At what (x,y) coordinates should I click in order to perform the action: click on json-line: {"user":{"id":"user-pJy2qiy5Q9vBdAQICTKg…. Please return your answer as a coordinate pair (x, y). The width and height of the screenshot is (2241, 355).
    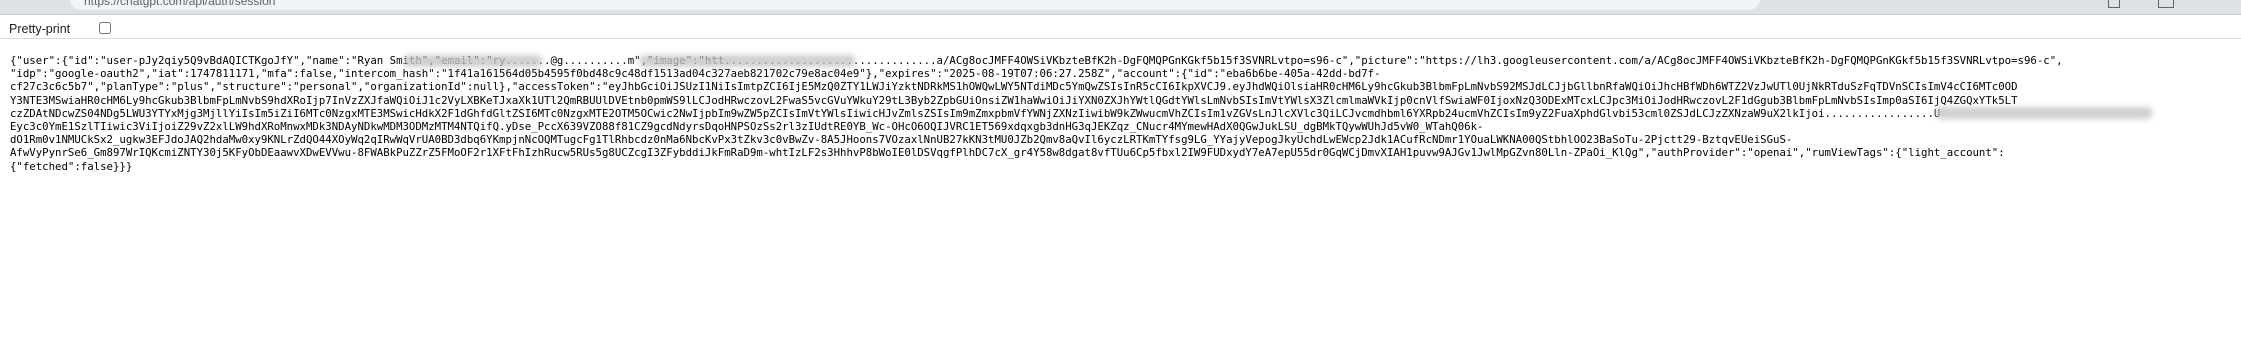
    Looking at the image, I should click on (1036, 60).